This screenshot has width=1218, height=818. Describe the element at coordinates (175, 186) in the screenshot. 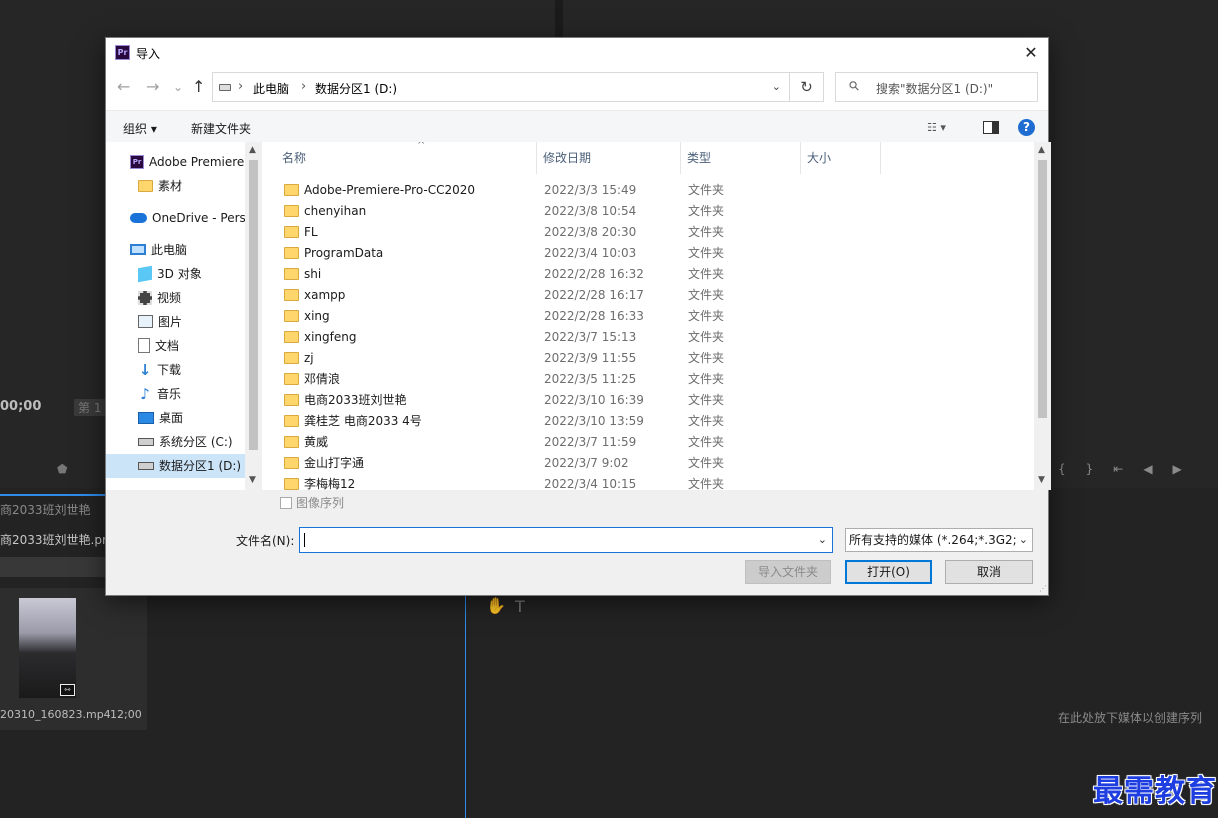

I see `tree-item-sucai: 素材` at that location.